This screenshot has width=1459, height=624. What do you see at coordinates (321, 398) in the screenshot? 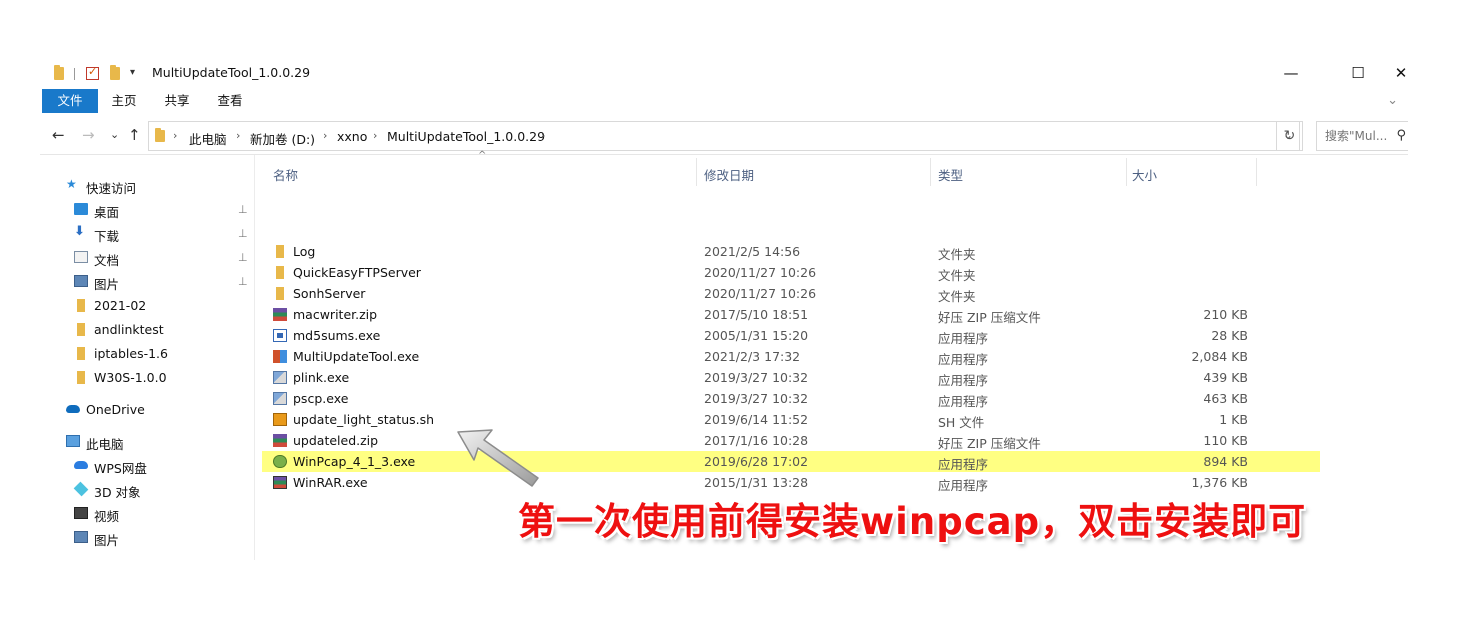
I see `file-name: pscp.exe` at bounding box center [321, 398].